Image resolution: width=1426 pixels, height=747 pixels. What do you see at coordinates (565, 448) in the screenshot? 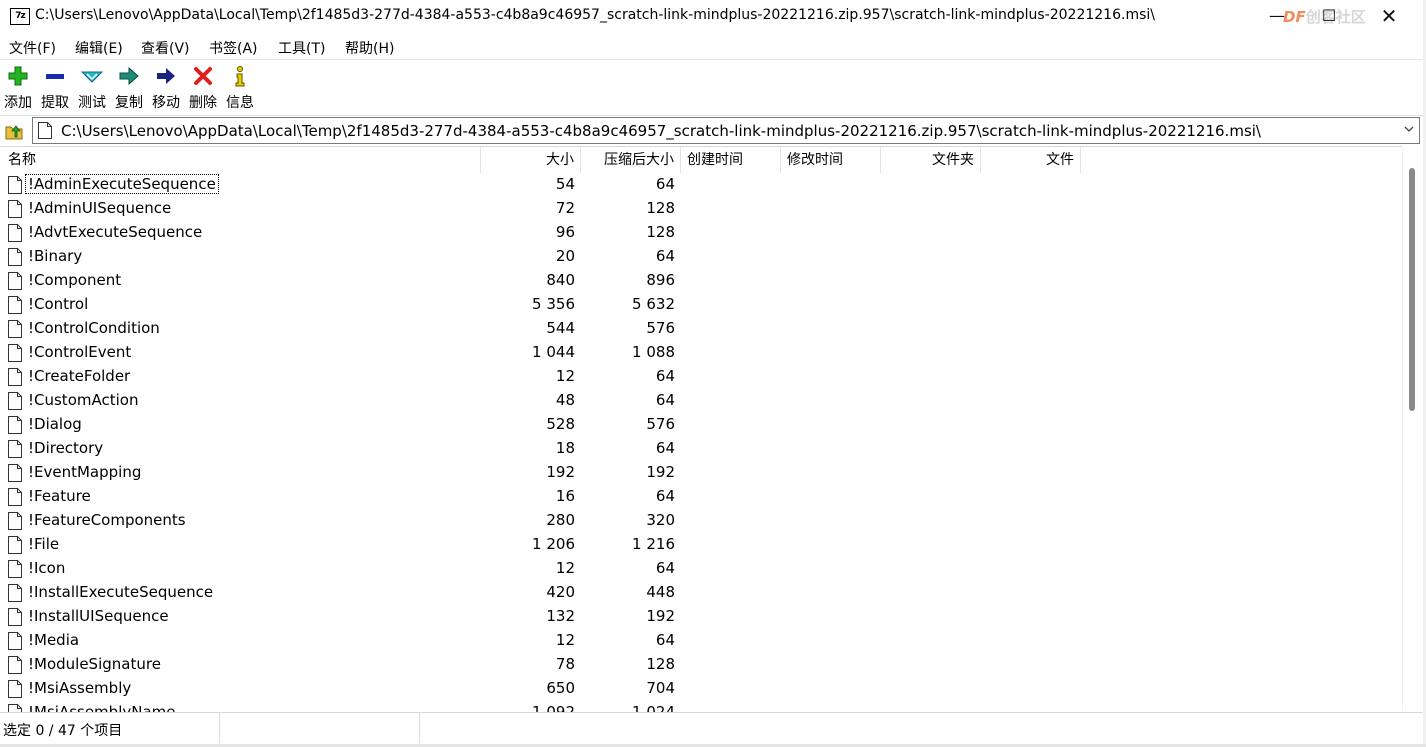
I see `file-size: 18` at bounding box center [565, 448].